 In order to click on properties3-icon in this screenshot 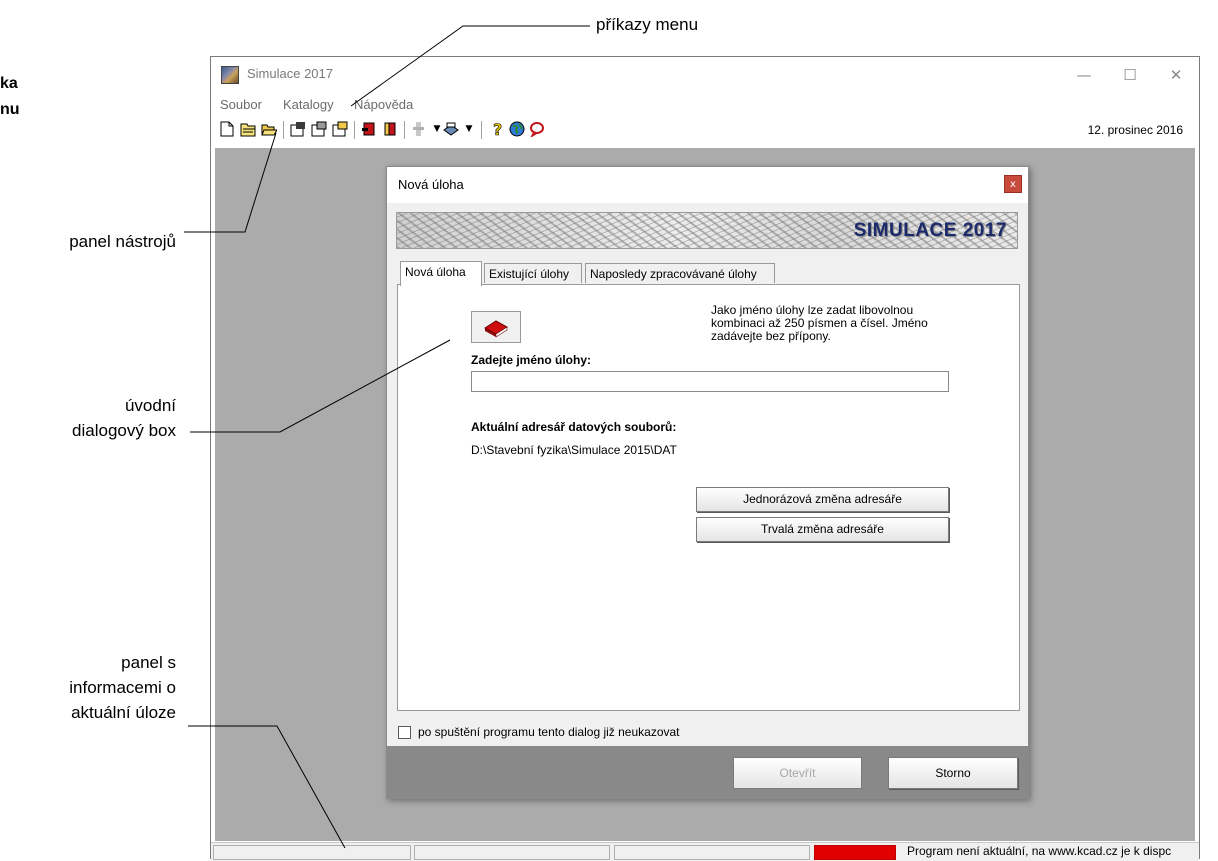, I will do `click(340, 129)`.